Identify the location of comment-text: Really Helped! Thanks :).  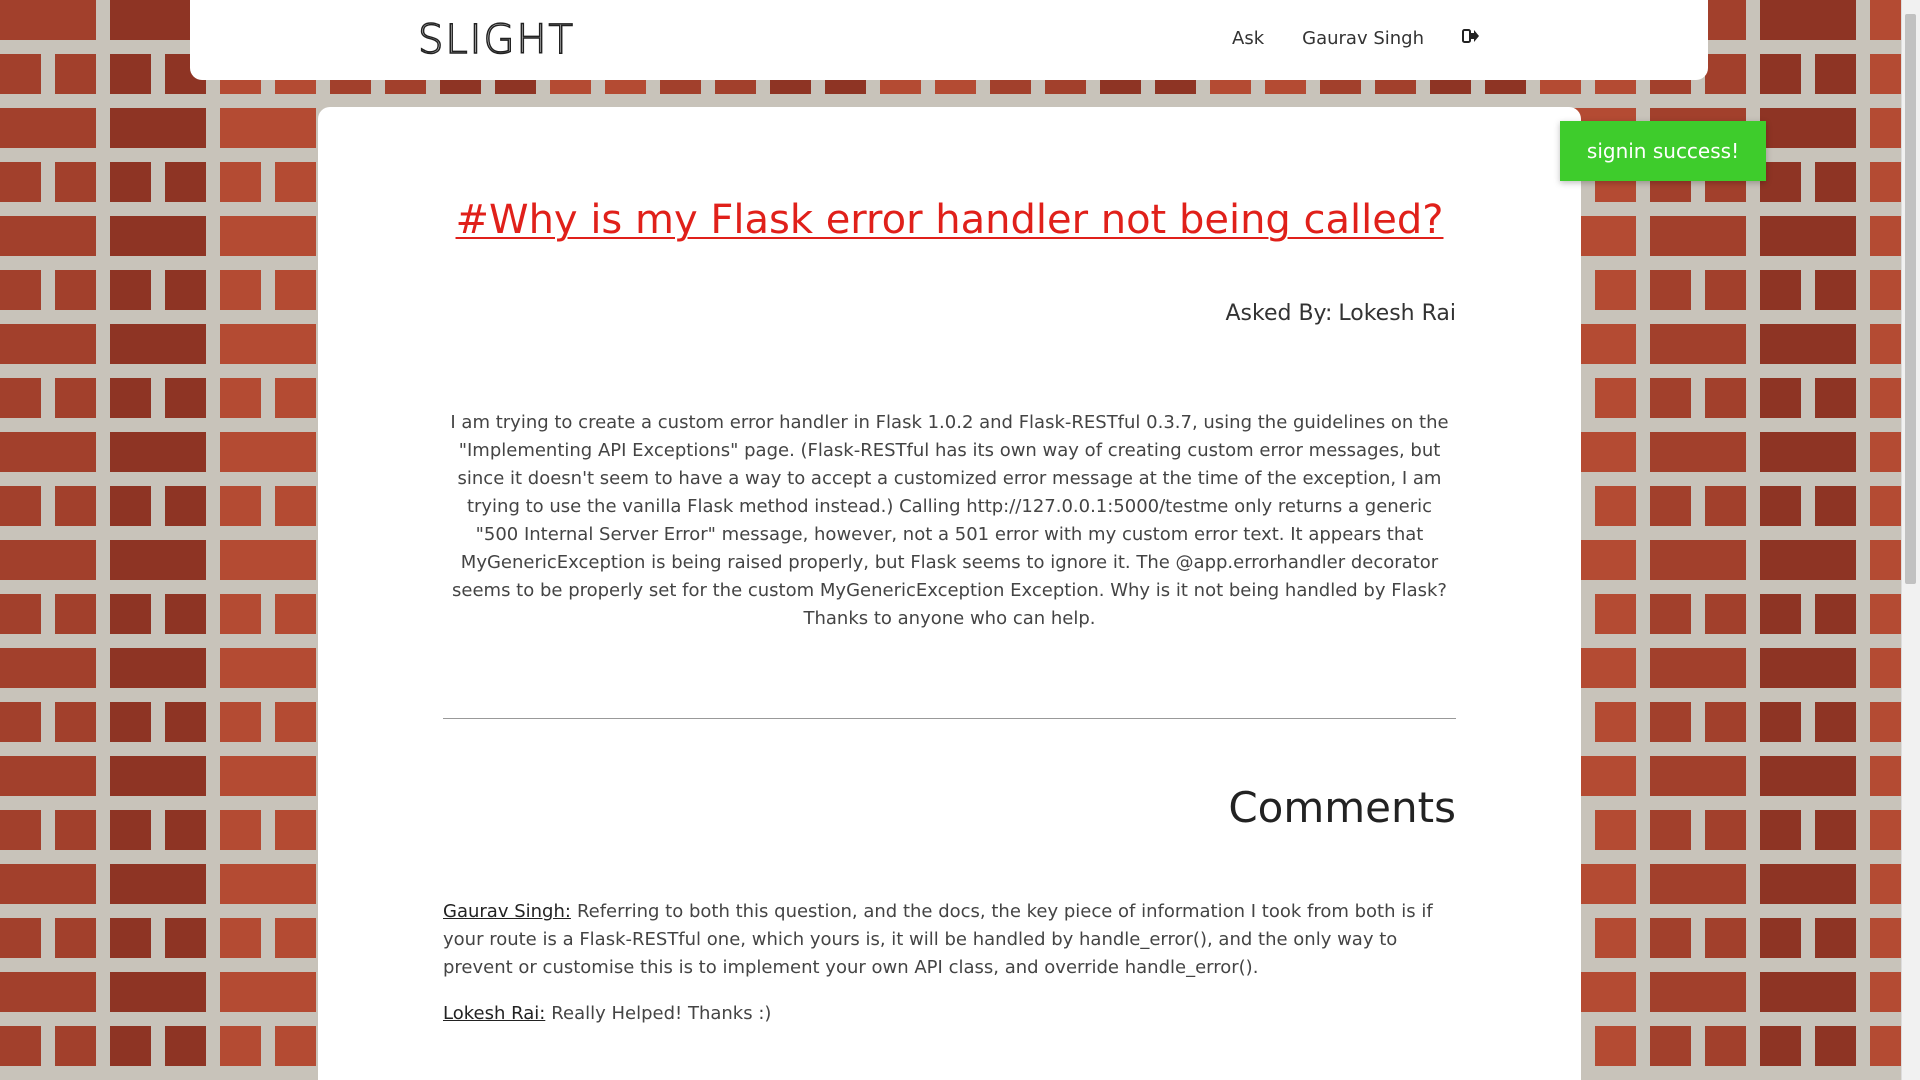
(661, 1013).